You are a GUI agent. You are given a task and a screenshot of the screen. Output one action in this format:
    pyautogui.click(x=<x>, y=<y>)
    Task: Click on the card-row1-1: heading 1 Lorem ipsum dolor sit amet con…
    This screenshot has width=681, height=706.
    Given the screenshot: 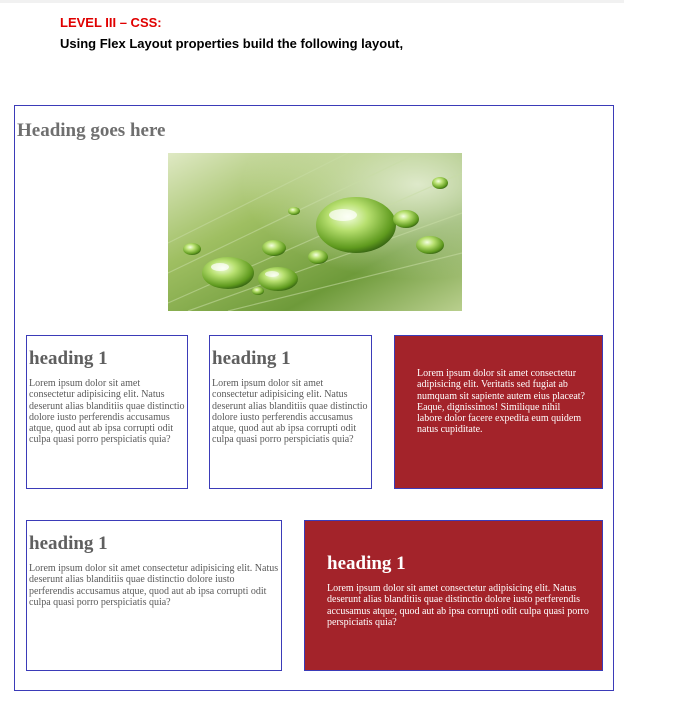 What is the action you would take?
    pyautogui.click(x=107, y=412)
    